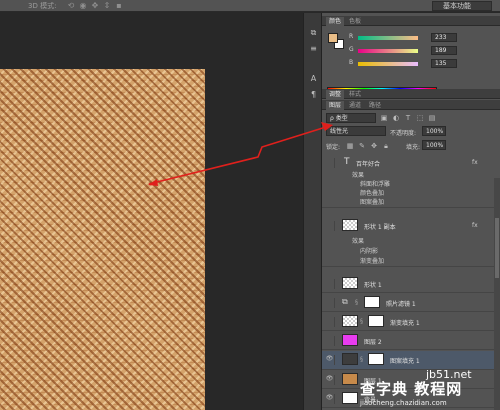 This screenshot has width=500, height=410. I want to click on foreground-color-swatch-front, so click(333, 38).